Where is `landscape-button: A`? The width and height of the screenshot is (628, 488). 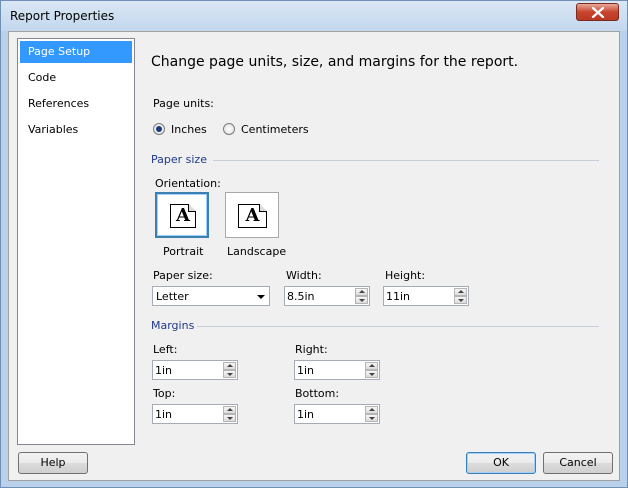 landscape-button: A is located at coordinates (252, 215).